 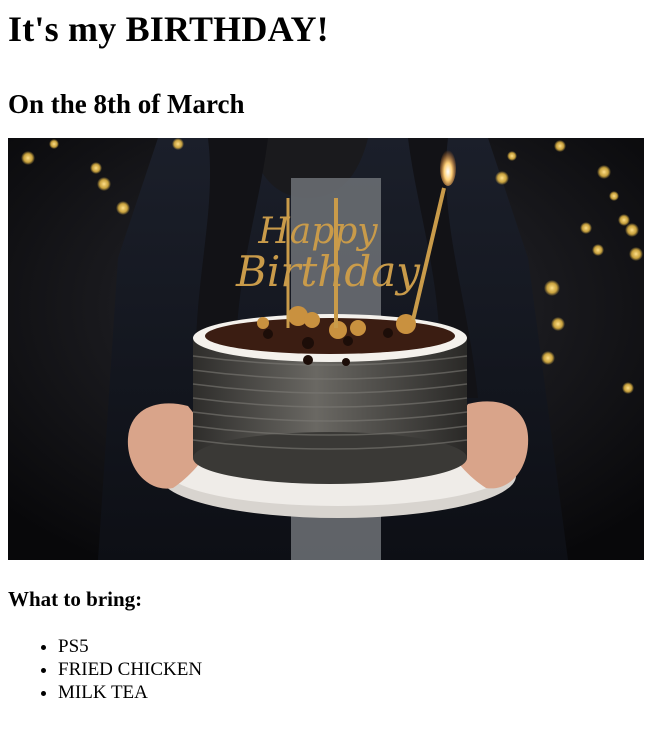 I want to click on list-item: PS5, so click(x=130, y=646).